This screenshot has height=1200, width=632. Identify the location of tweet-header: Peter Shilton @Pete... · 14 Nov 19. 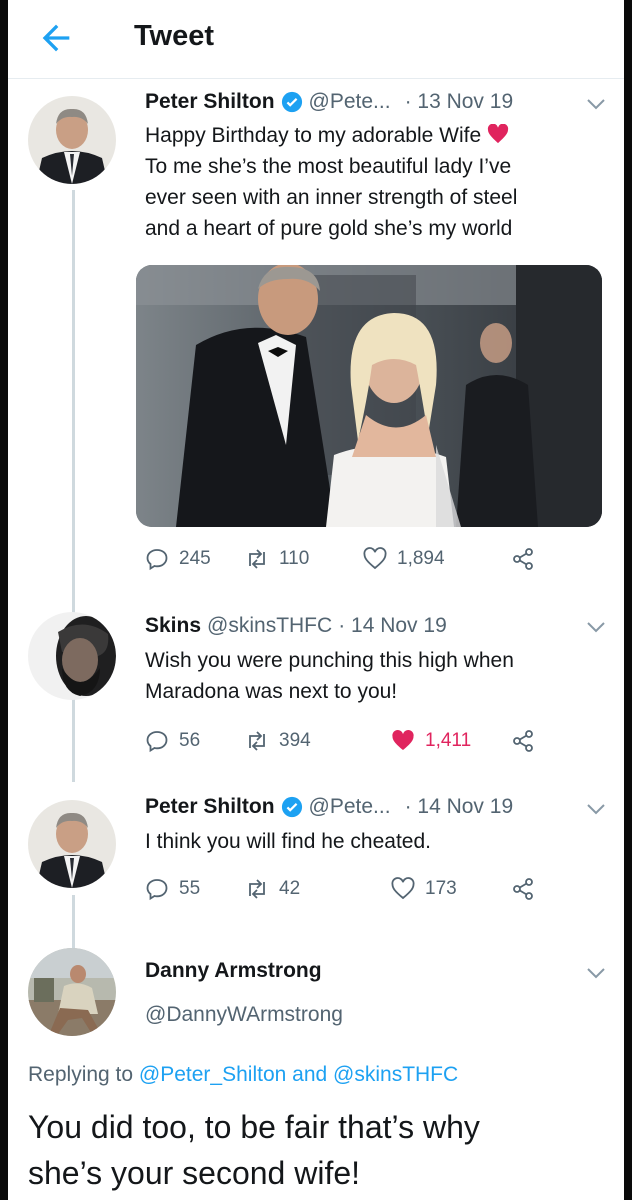
(329, 807).